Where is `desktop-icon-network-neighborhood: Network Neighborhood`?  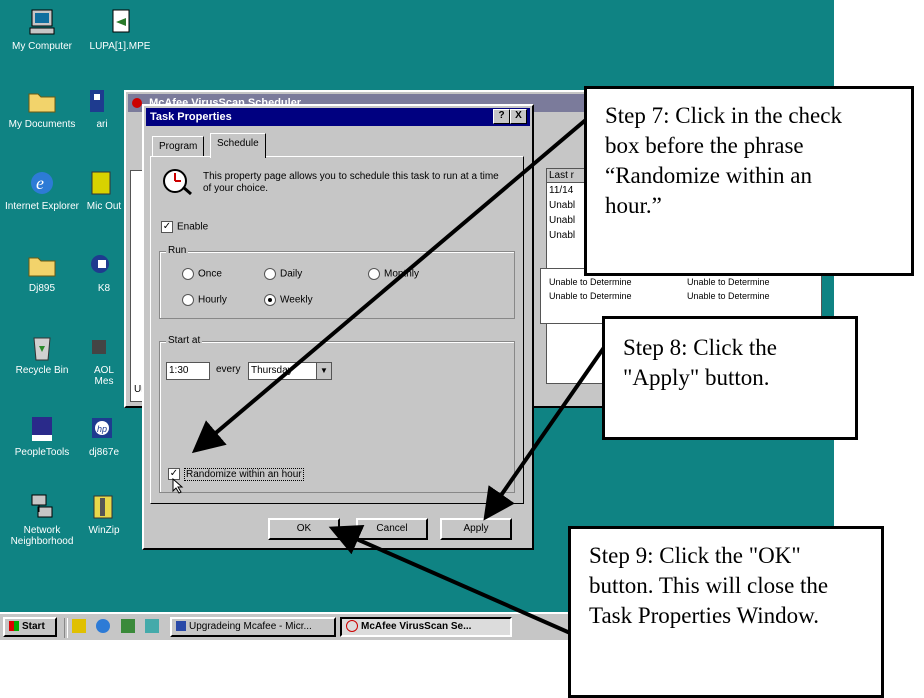
desktop-icon-network-neighborhood: Network Neighborhood is located at coordinates (42, 519).